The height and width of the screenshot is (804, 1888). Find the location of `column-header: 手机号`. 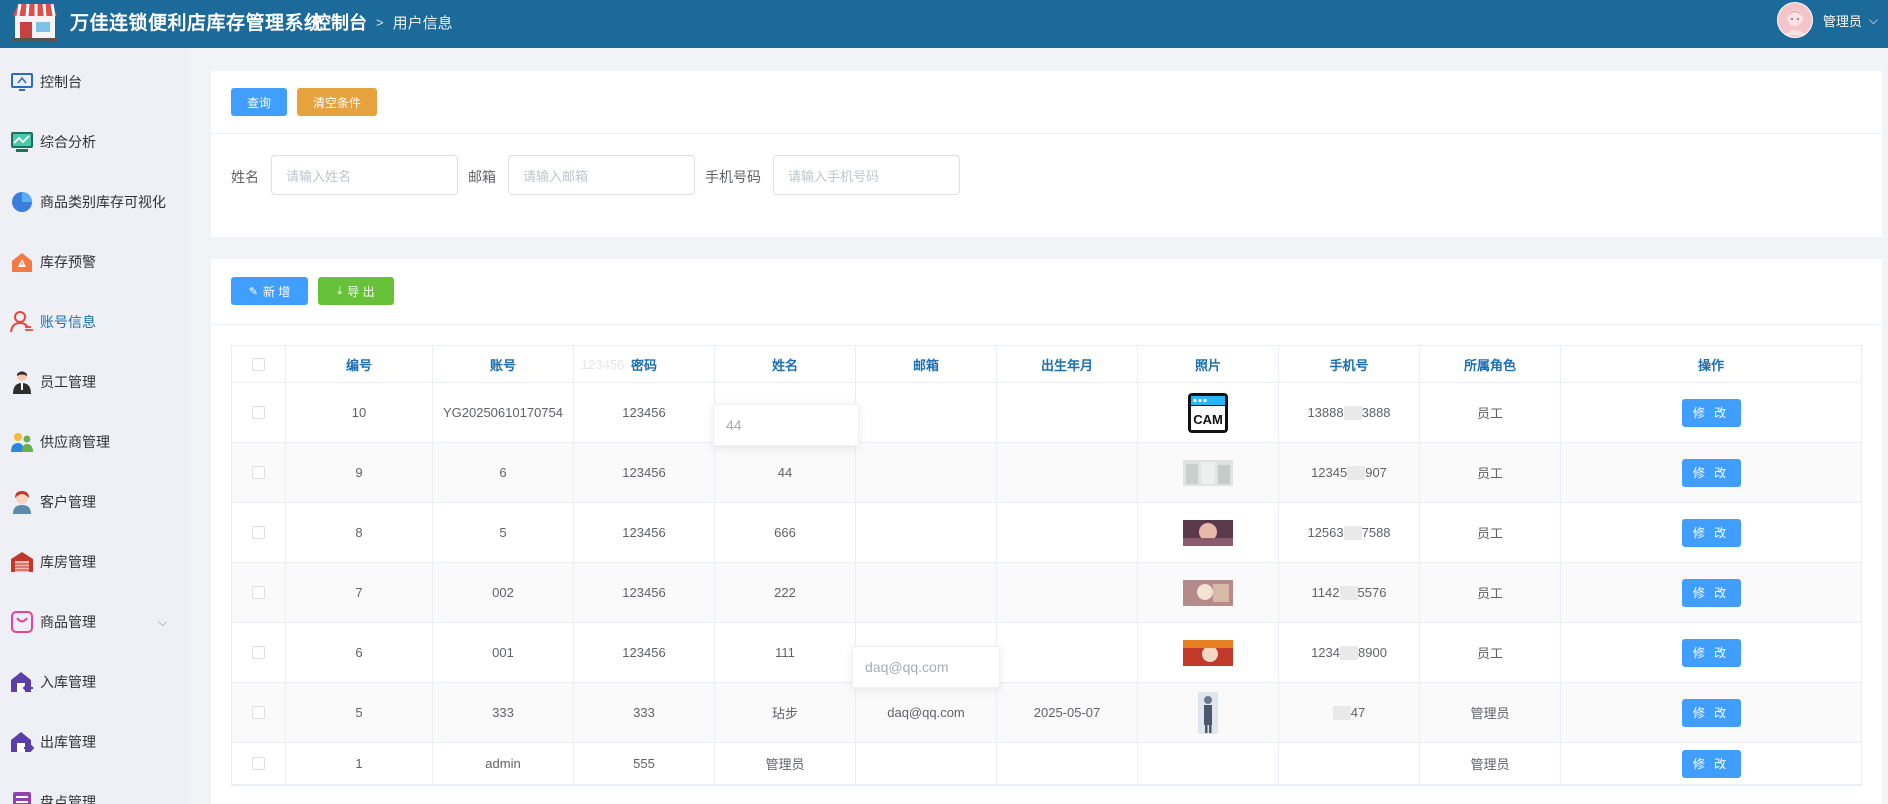

column-header: 手机号 is located at coordinates (1349, 364).